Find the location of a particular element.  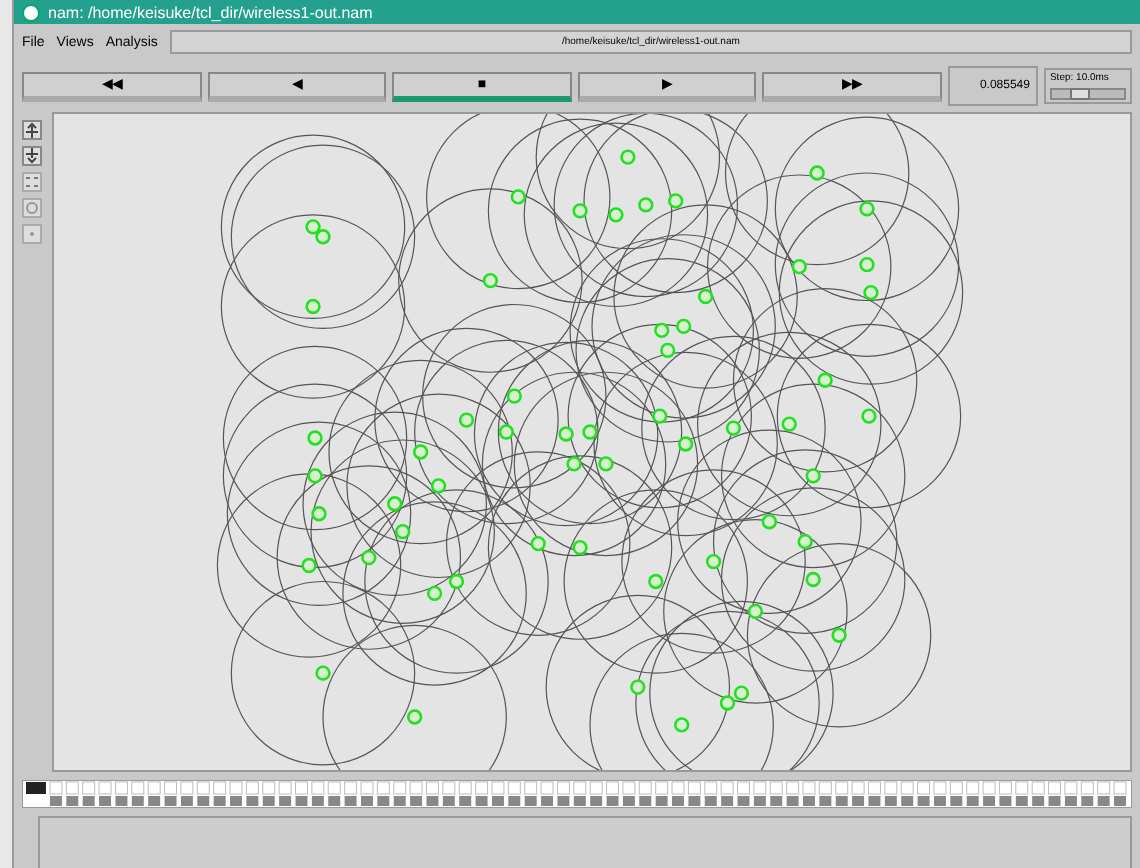

circle-icon is located at coordinates (32, 208).